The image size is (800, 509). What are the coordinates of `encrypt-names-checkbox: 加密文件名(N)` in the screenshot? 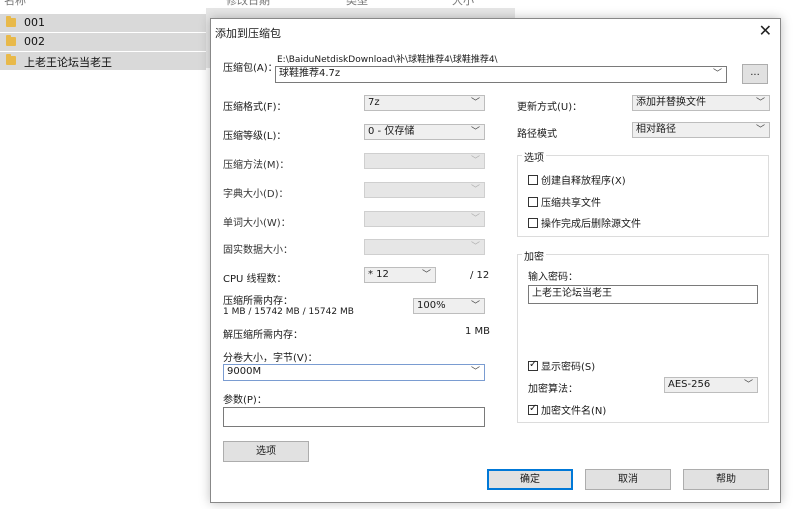 It's located at (567, 409).